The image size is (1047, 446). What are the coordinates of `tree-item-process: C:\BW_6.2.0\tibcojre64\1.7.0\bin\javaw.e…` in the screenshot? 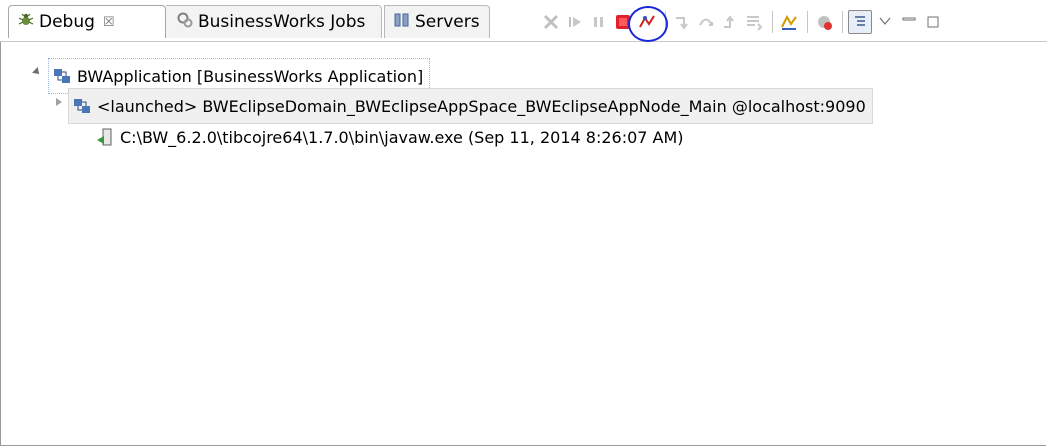 It's located at (391, 137).